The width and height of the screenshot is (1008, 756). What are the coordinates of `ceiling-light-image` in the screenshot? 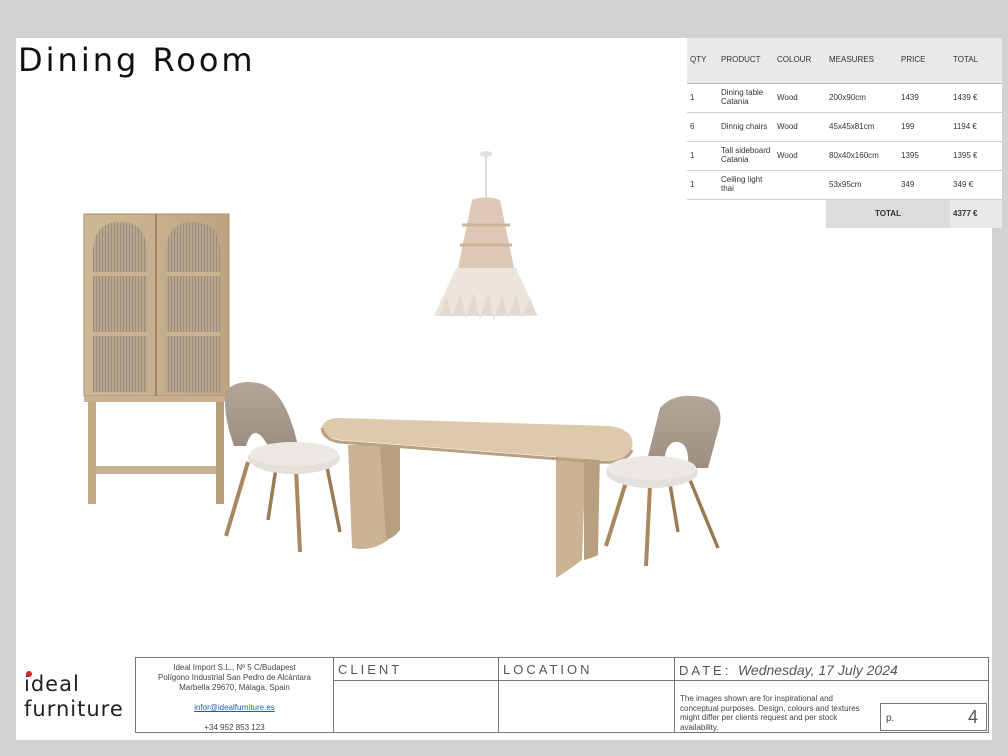 It's located at (486, 235).